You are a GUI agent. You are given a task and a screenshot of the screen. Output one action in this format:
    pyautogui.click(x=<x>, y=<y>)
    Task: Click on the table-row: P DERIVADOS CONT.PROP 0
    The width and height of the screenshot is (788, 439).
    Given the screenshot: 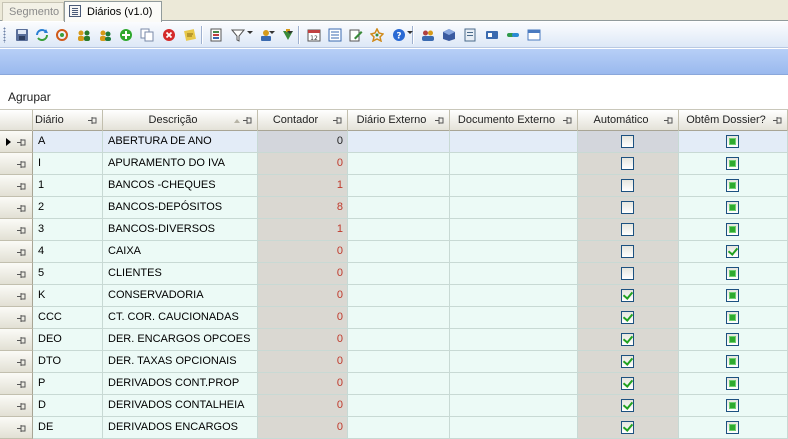 What is the action you would take?
    pyautogui.click(x=394, y=384)
    